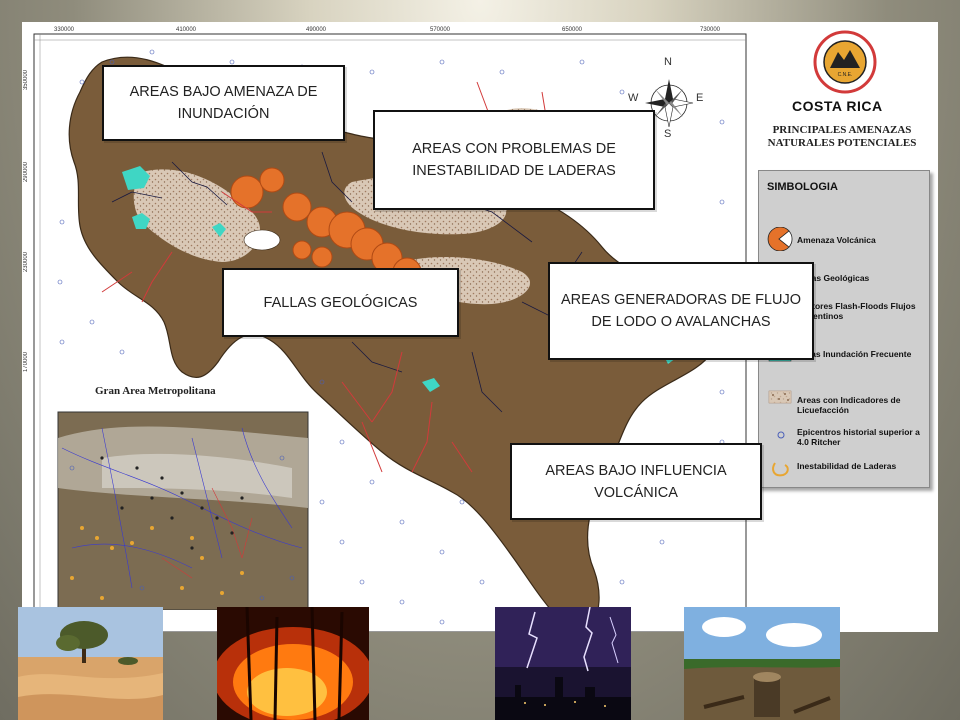  What do you see at coordinates (802, 187) in the screenshot?
I see `legend-title: SIMBOLOGIA` at bounding box center [802, 187].